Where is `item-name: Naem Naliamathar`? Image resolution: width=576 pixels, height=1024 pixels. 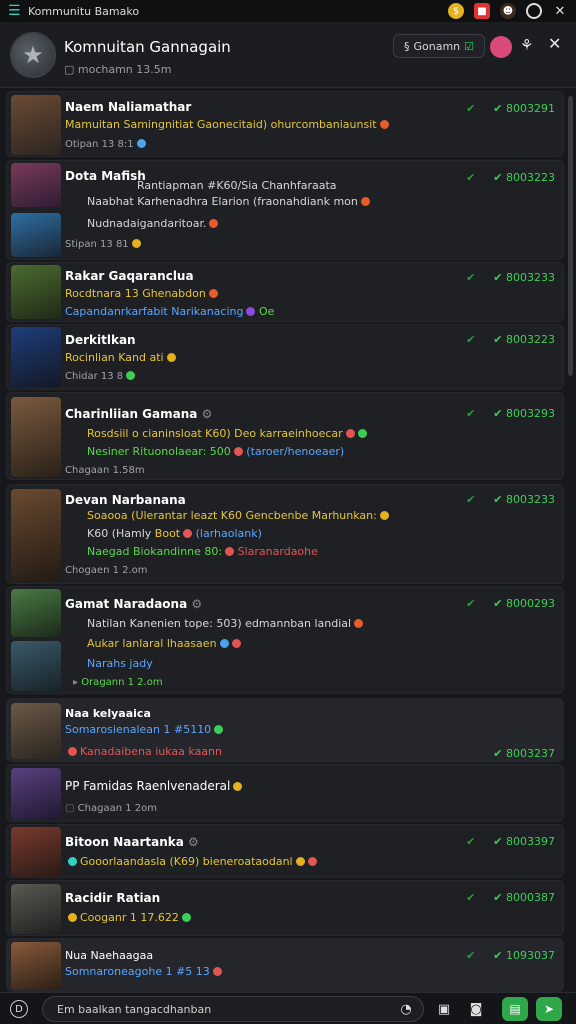
item-name: Naem Naliamathar is located at coordinates (128, 107).